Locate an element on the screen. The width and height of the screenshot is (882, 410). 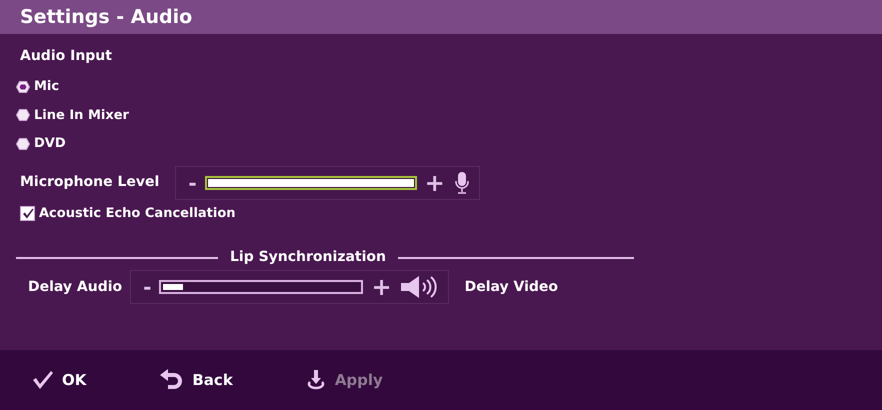
action-button: OK is located at coordinates (59, 380).